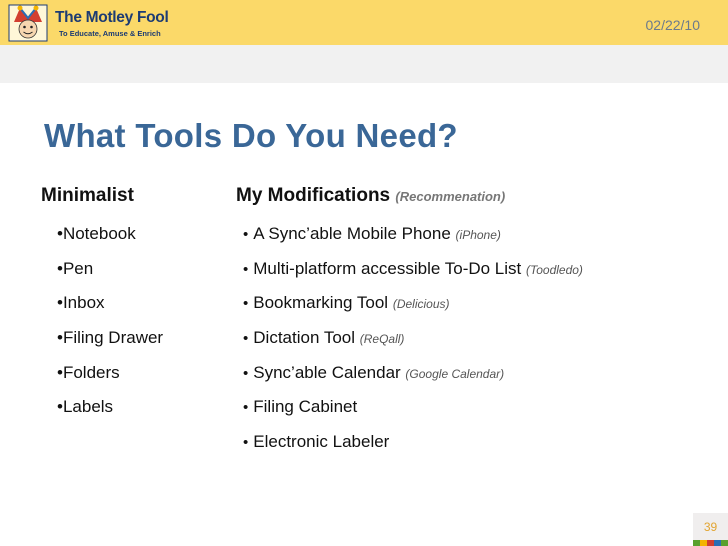 The width and height of the screenshot is (728, 546). Describe the element at coordinates (413, 413) in the screenshot. I see `list-item: • Filing Cabinet` at that location.